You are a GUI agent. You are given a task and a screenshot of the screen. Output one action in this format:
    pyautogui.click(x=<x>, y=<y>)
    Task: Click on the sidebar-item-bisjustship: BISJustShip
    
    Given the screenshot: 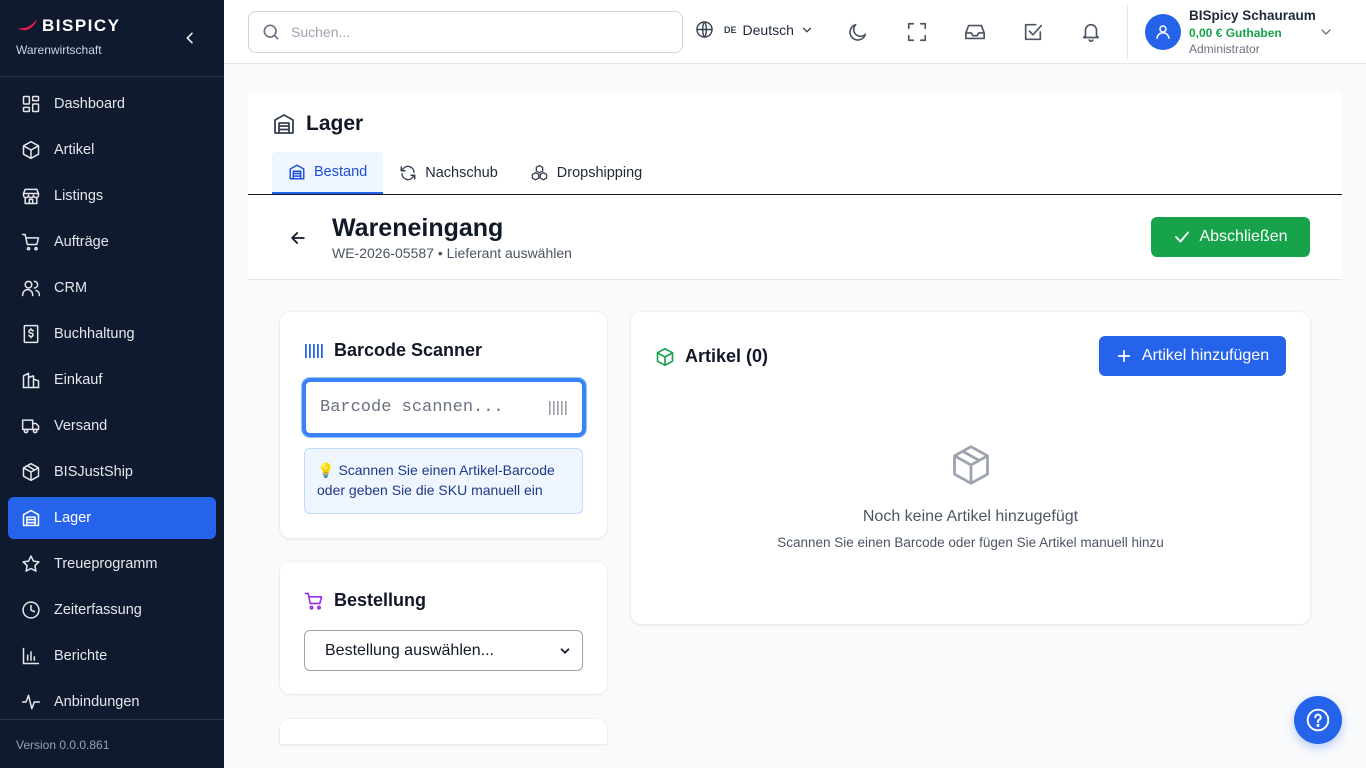 What is the action you would take?
    pyautogui.click(x=112, y=472)
    